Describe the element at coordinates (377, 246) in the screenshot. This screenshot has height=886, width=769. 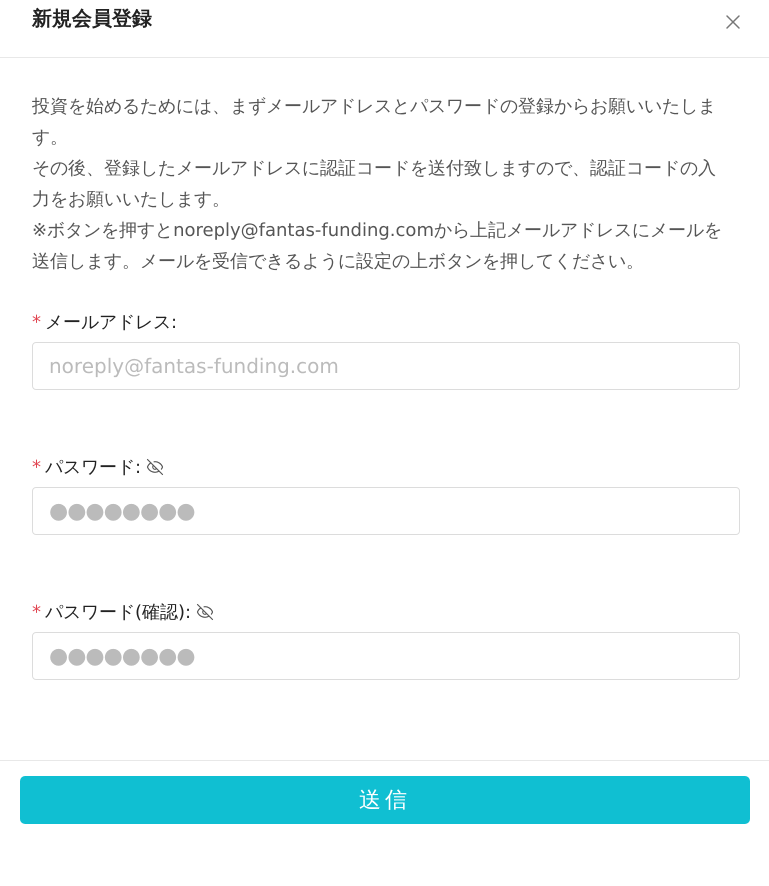
I see `intro-text: ※ボタンを押すとnoreply@fantas-funding.comから上記メールアドレスにメールを送信します。メールを受信できるように設定の上ボタンを押してください。` at that location.